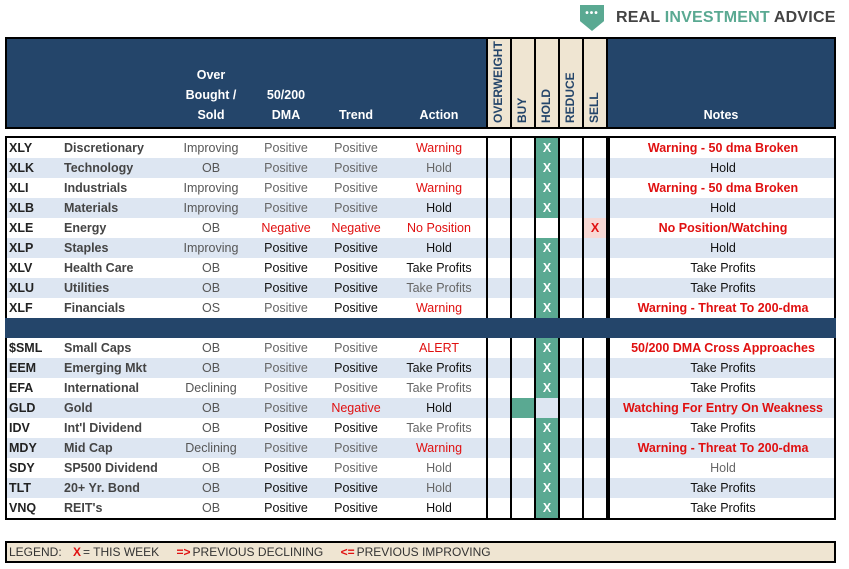  I want to click on ticker-cell: EEM, so click(23, 368).